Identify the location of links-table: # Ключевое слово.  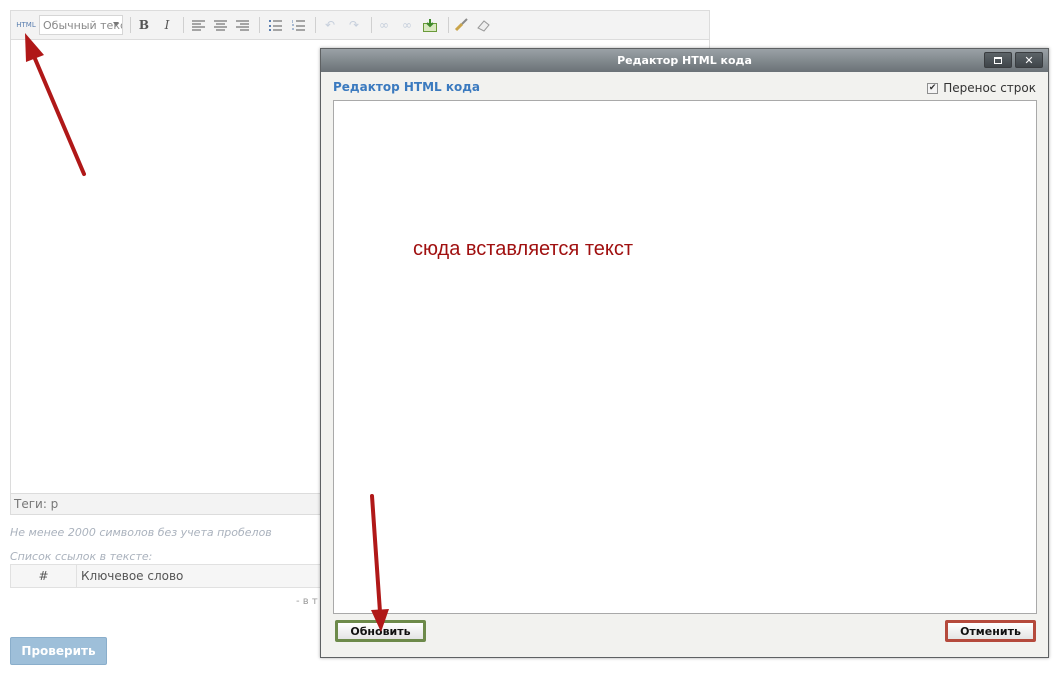
(170, 576).